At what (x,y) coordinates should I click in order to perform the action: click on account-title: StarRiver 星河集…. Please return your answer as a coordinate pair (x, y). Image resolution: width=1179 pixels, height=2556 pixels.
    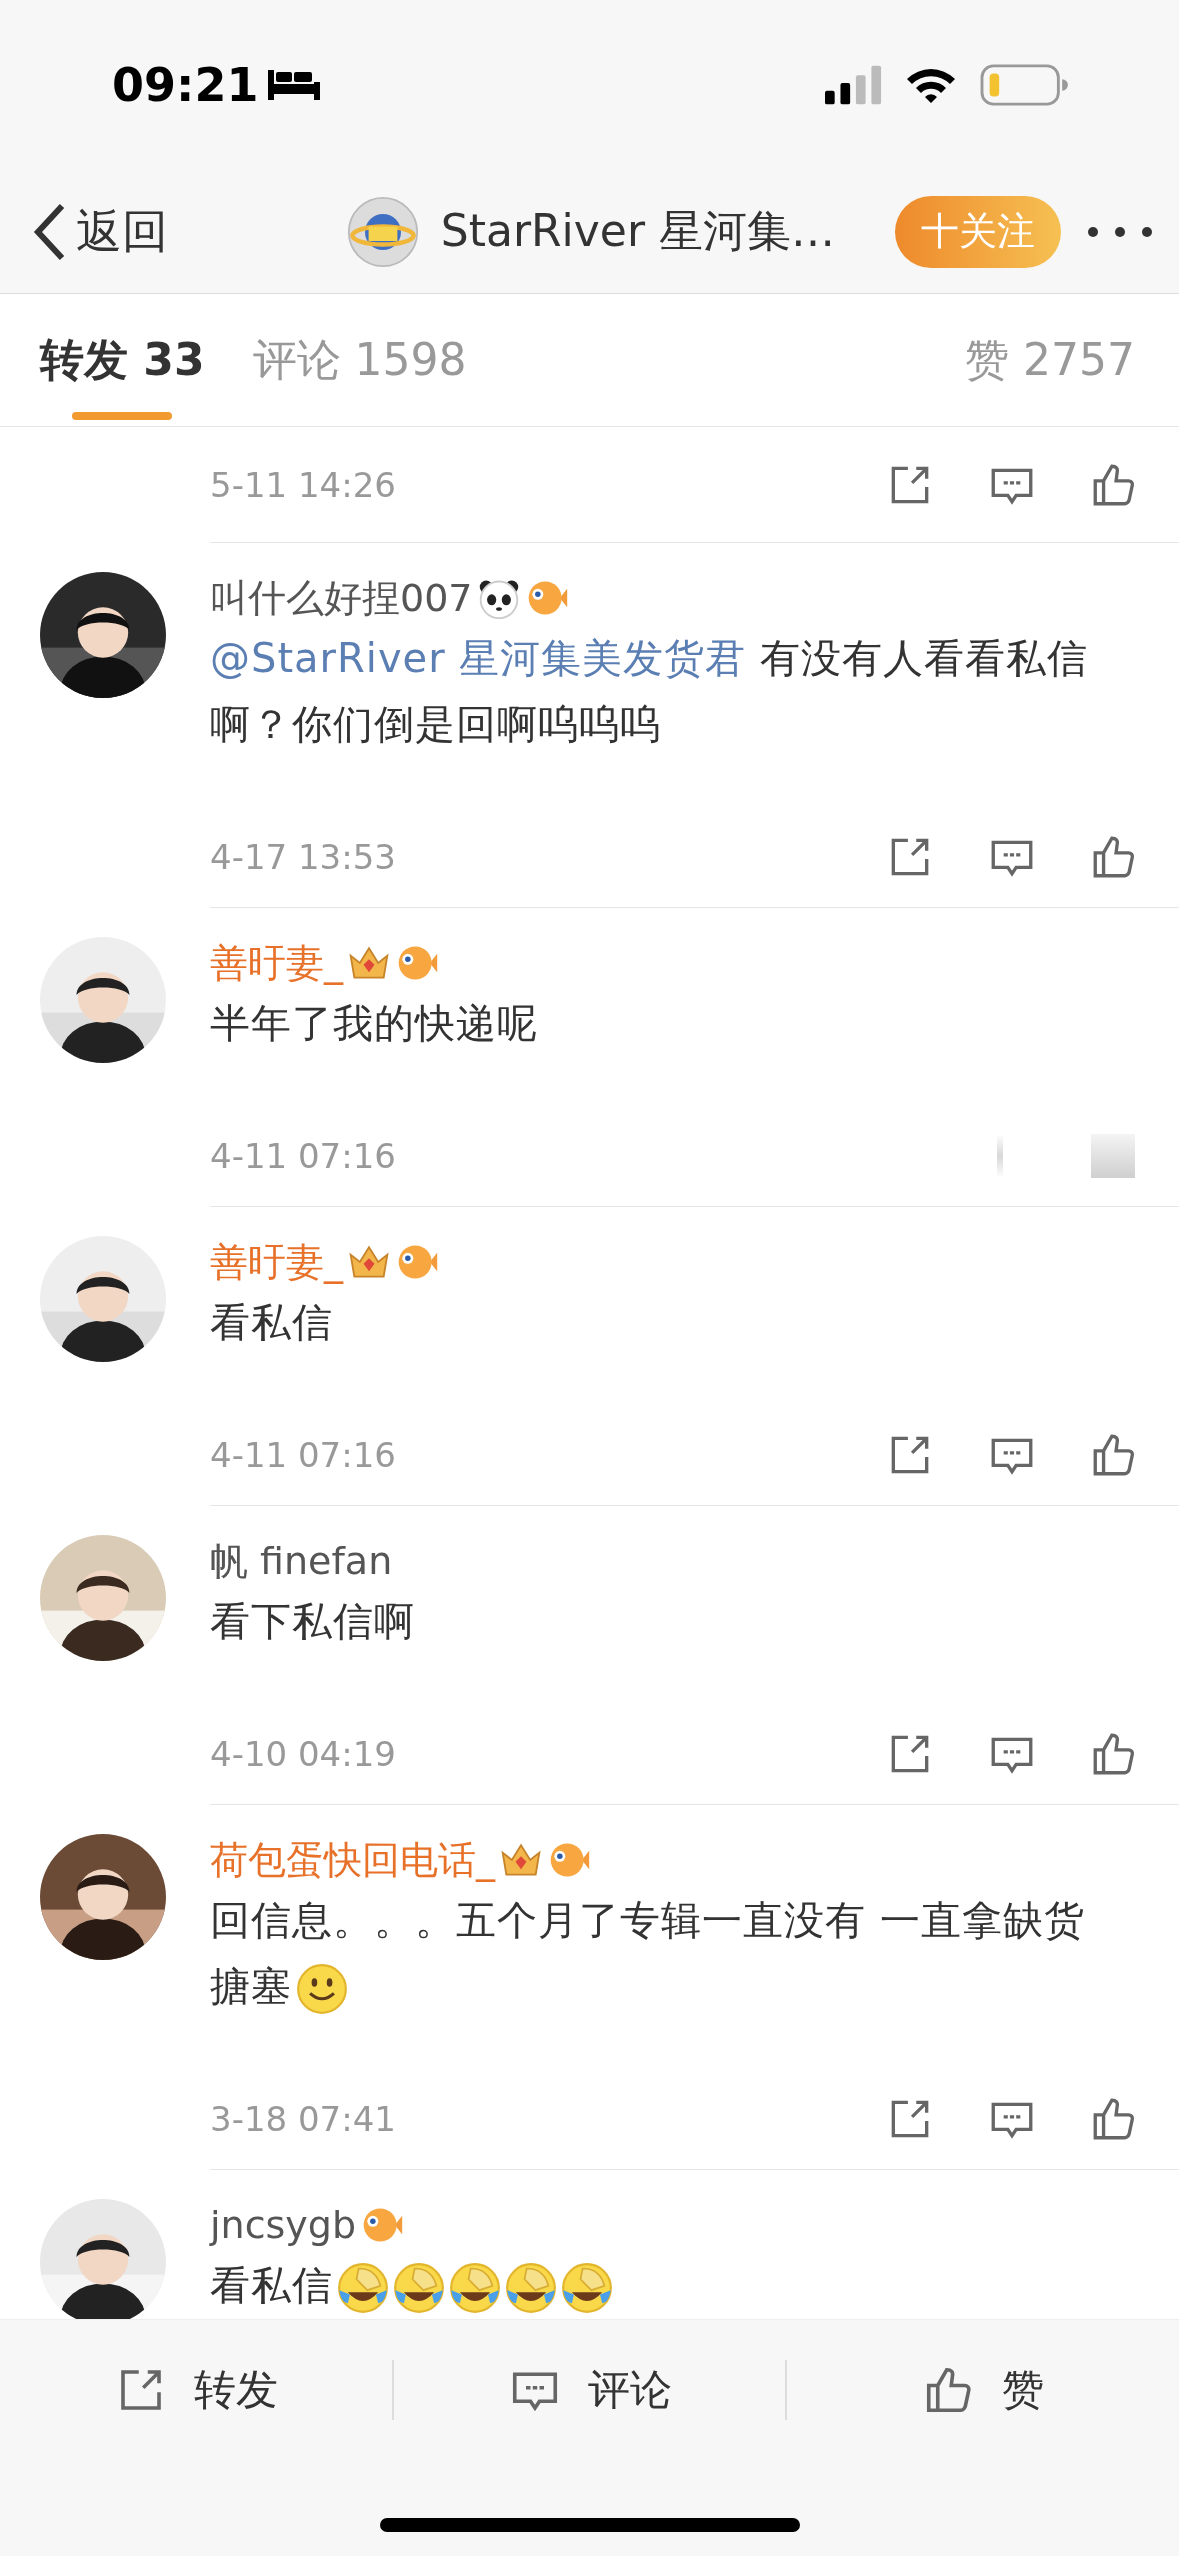
    Looking at the image, I should click on (637, 231).